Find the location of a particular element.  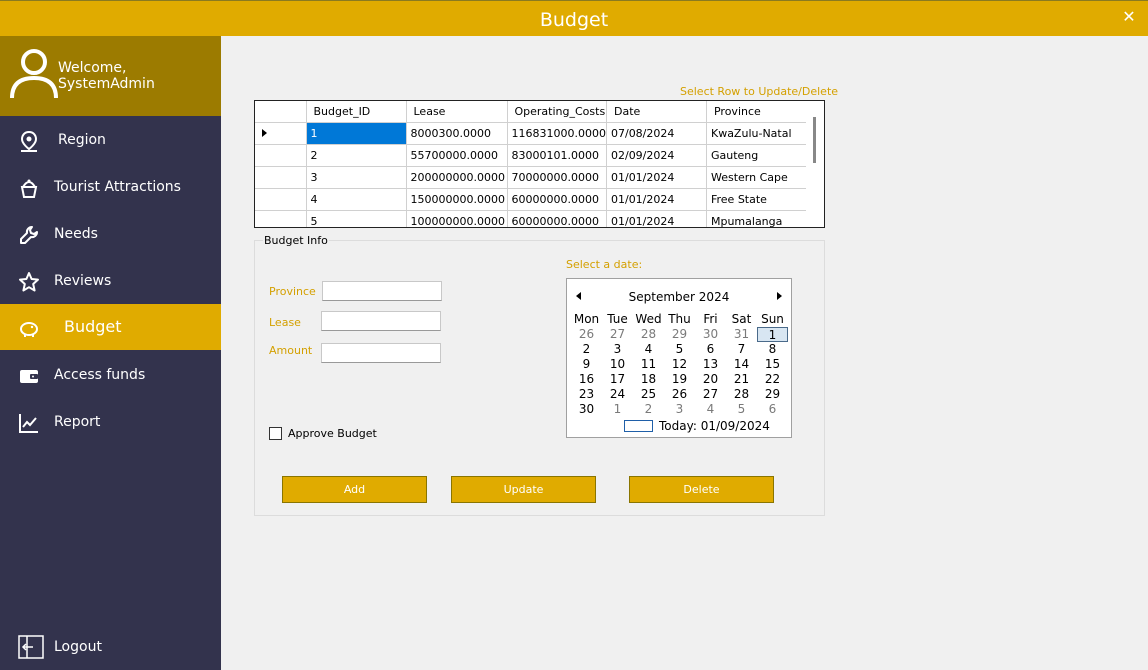

logout-button: Logout is located at coordinates (110, 647).